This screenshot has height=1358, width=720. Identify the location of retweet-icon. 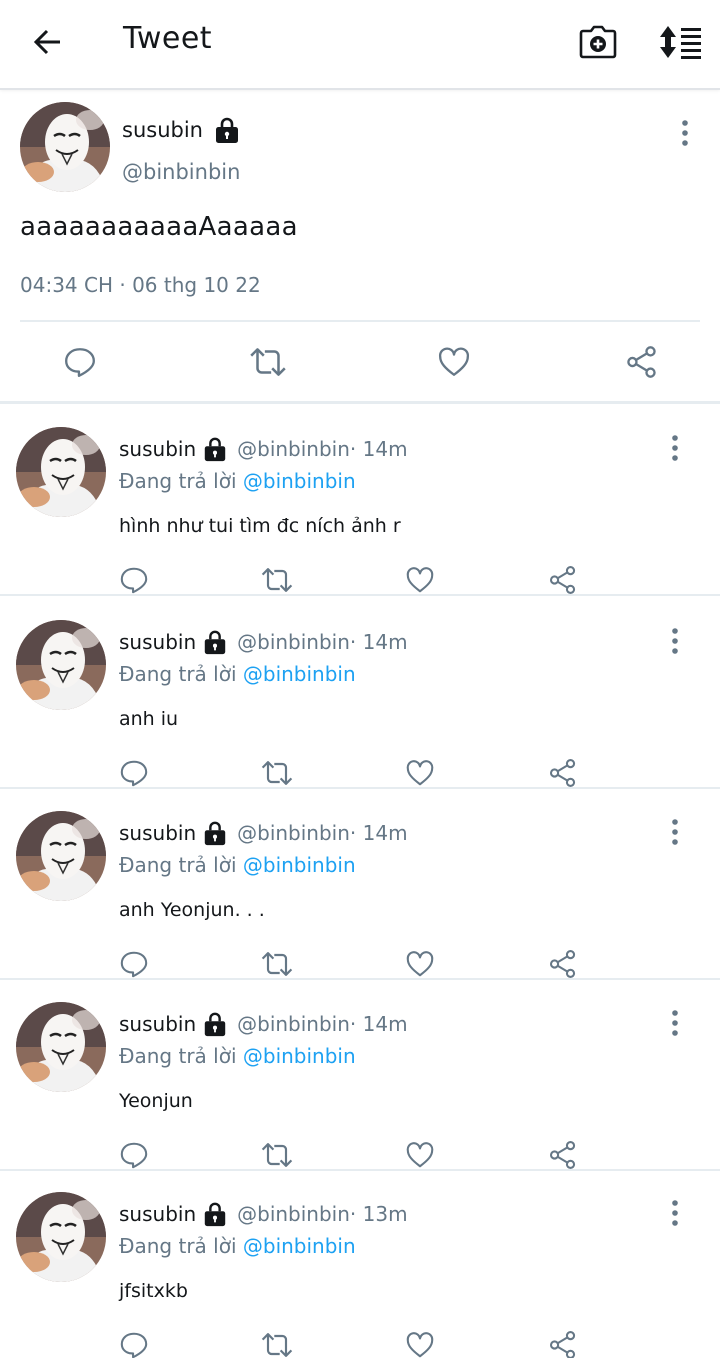
(268, 362).